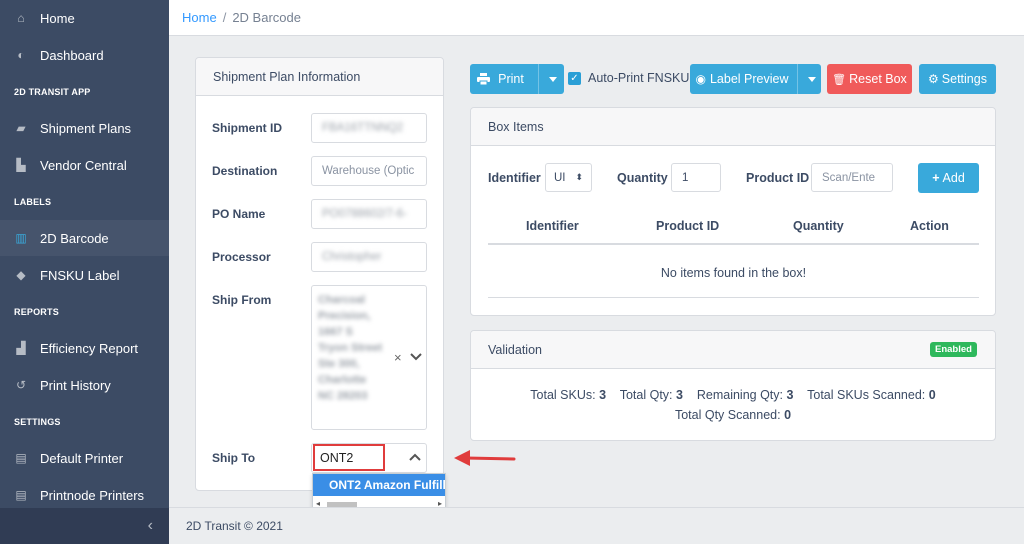 Image resolution: width=1024 pixels, height=544 pixels. I want to click on total-qty-value: 3, so click(679, 395).